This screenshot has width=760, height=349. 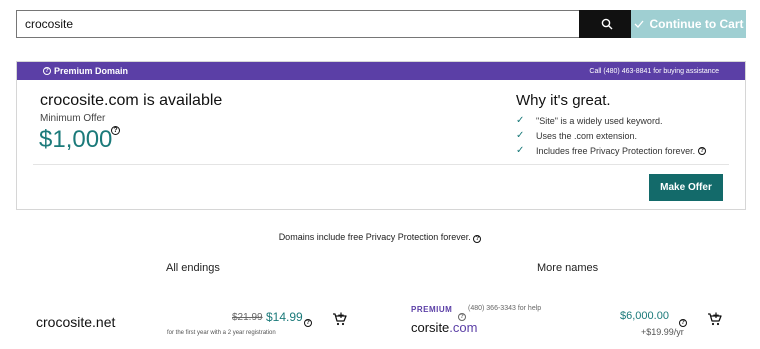 What do you see at coordinates (644, 316) in the screenshot?
I see `domain-price: $6,000.00` at bounding box center [644, 316].